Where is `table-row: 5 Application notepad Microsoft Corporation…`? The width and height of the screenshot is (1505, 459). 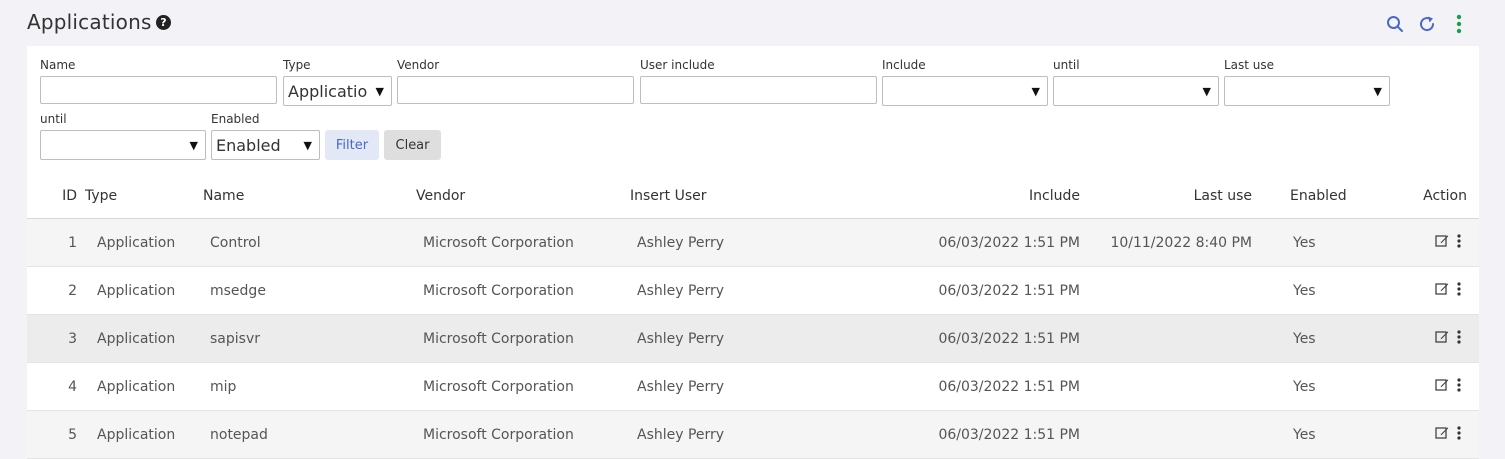 table-row: 5 Application notepad Microsoft Corporation… is located at coordinates (753, 434).